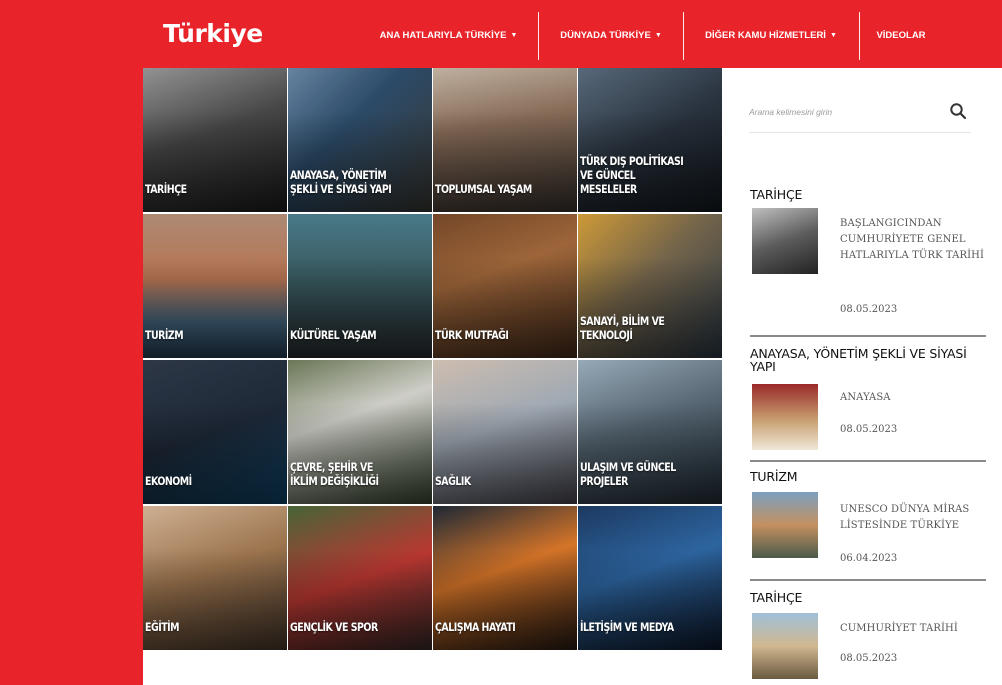 Image resolution: width=1002 pixels, height=685 pixels. Describe the element at coordinates (334, 474) in the screenshot. I see `tile-label: ÇEVRE, ŞEHİR VE İKLİM DEĞİŞİKLİĞİ` at that location.